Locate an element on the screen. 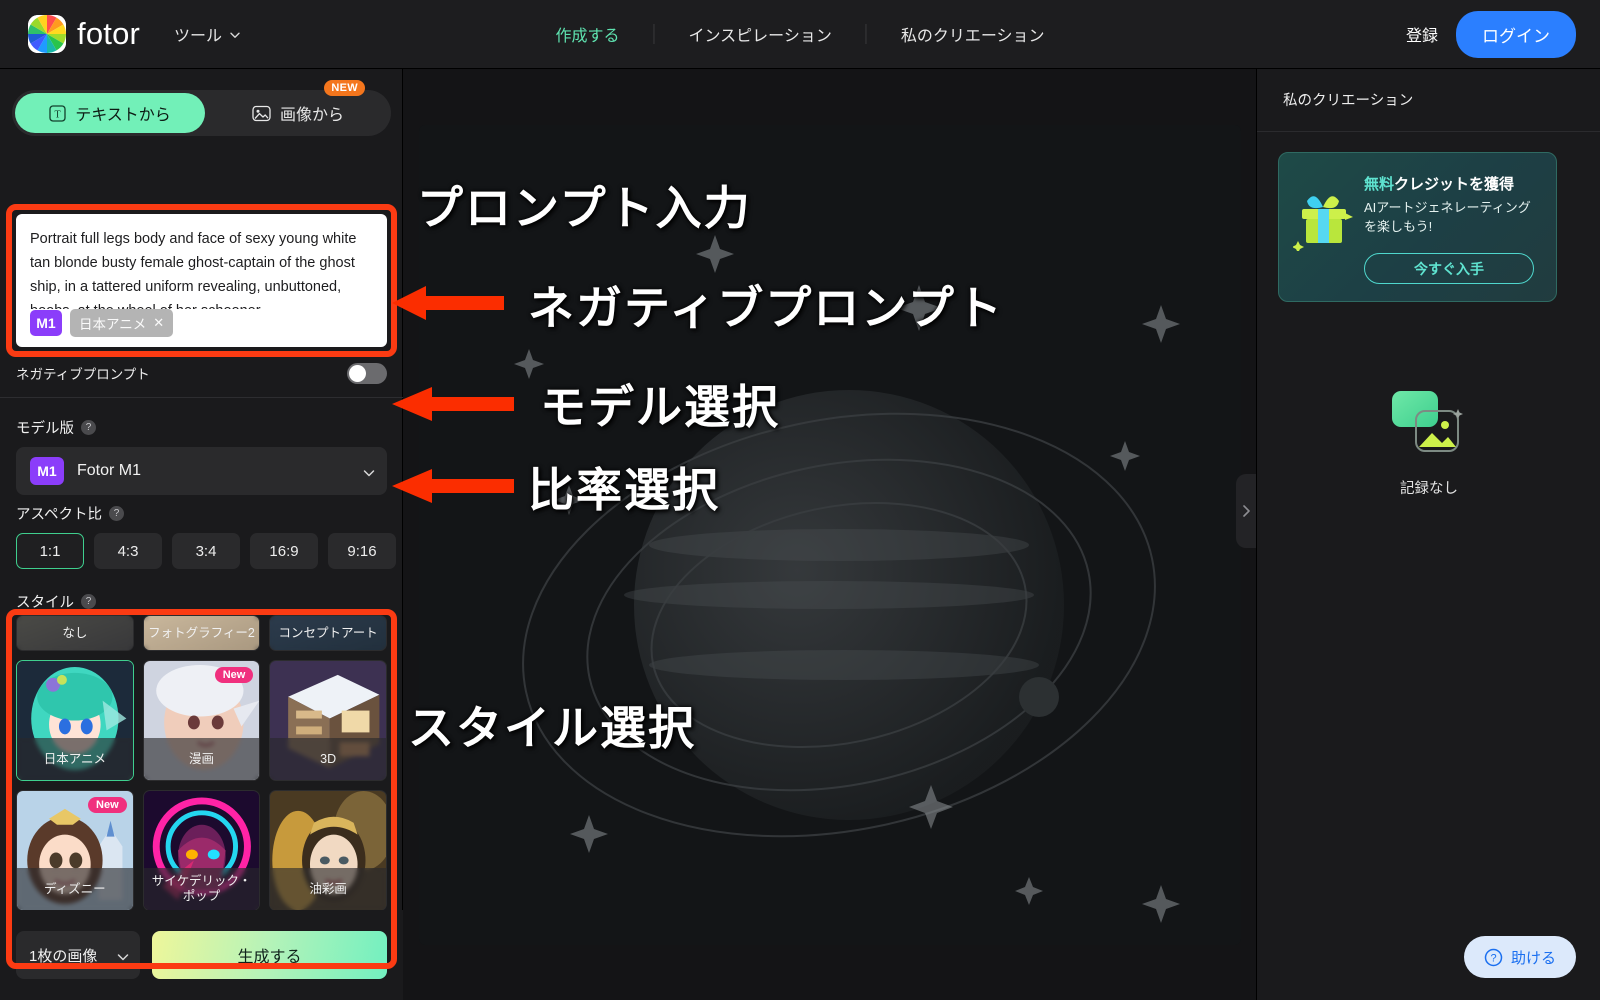 The height and width of the screenshot is (1000, 1600). signup-link: 登録 is located at coordinates (1422, 34).